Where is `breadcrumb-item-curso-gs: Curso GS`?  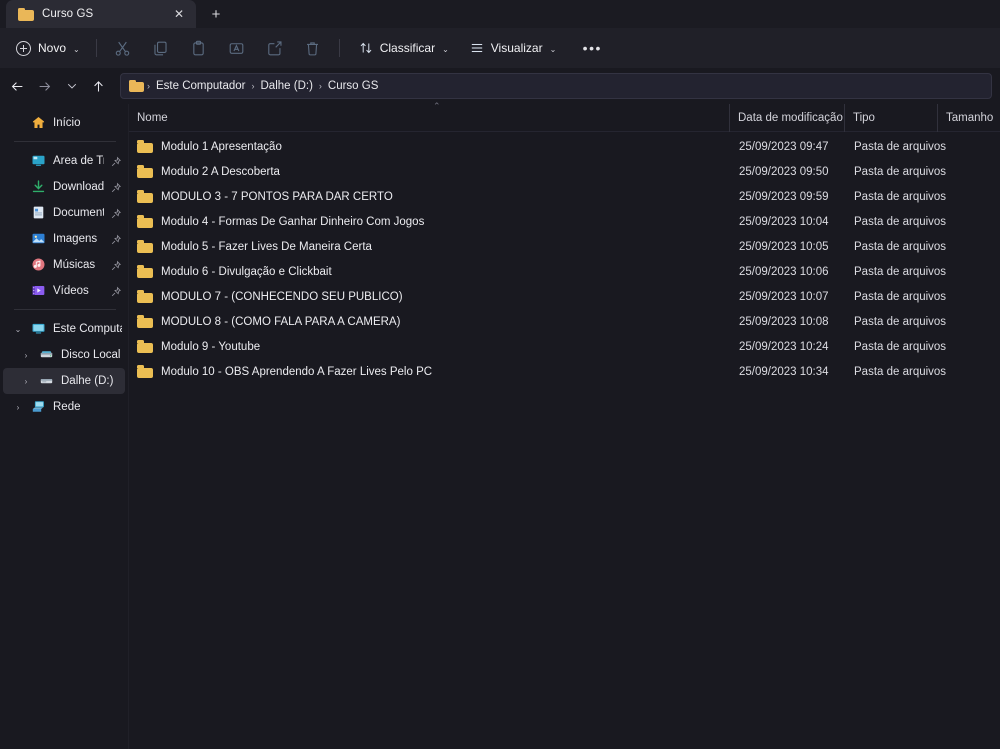 breadcrumb-item-curso-gs: Curso GS is located at coordinates (353, 86).